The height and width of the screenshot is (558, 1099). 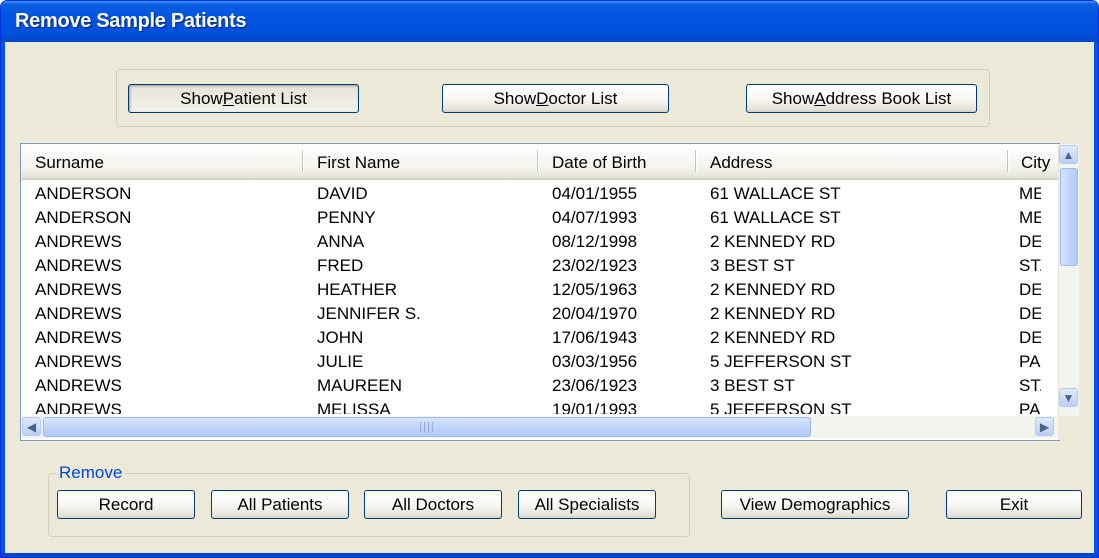 What do you see at coordinates (126, 504) in the screenshot?
I see `remove-record-button: Record` at bounding box center [126, 504].